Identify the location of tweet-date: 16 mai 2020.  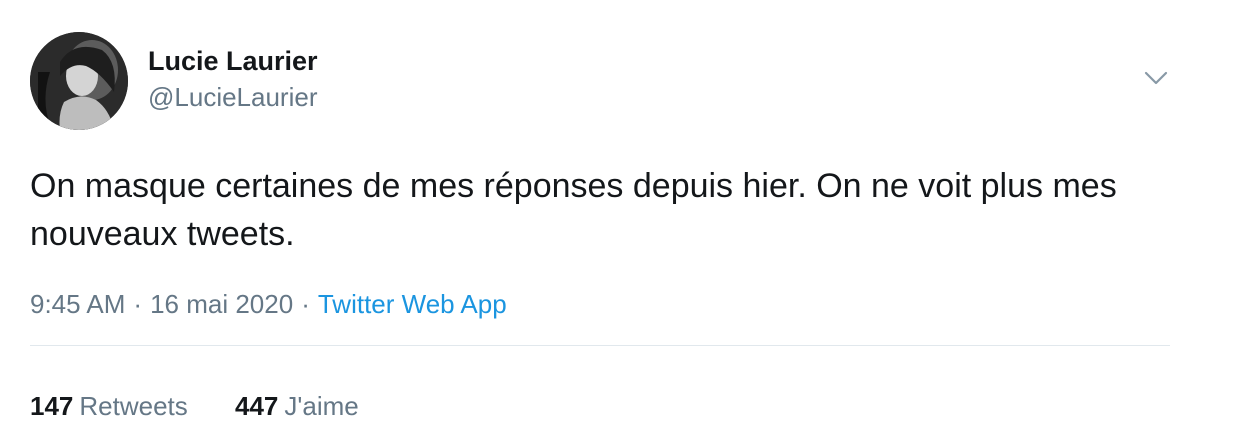
(221, 304).